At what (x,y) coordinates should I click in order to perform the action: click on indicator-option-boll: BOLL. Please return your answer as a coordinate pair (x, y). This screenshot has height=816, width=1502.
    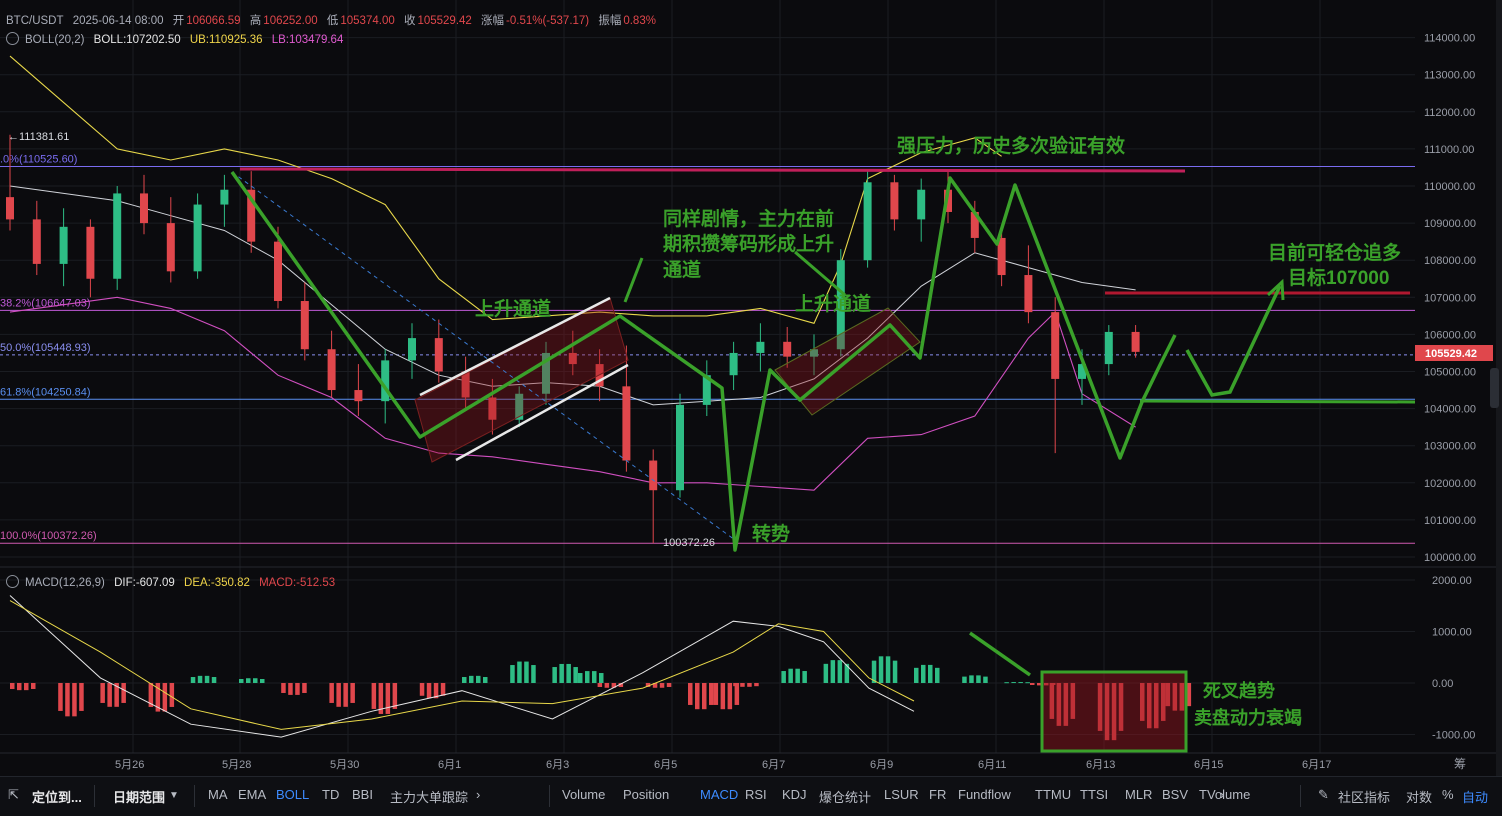
    Looking at the image, I should click on (292, 794).